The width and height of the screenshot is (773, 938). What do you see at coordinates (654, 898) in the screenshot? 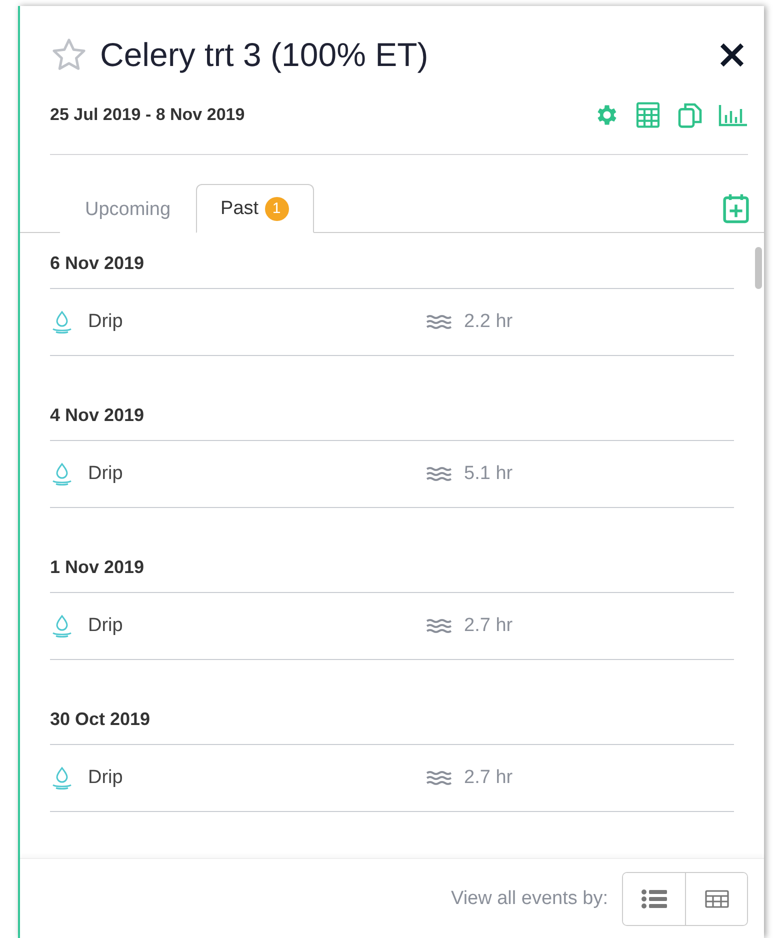
I see `list-icon` at bounding box center [654, 898].